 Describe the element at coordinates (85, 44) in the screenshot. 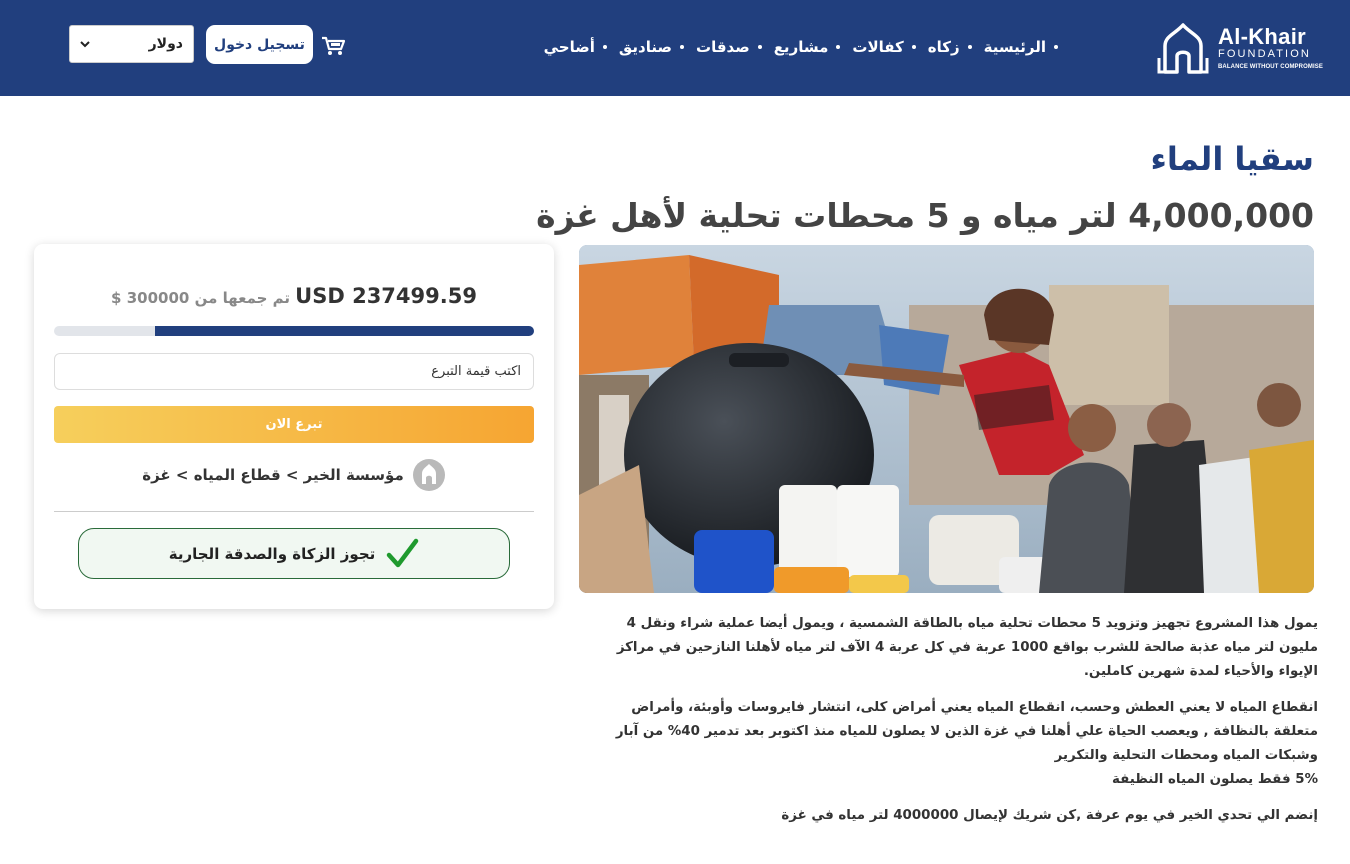

I see `chevron-down-icon` at that location.